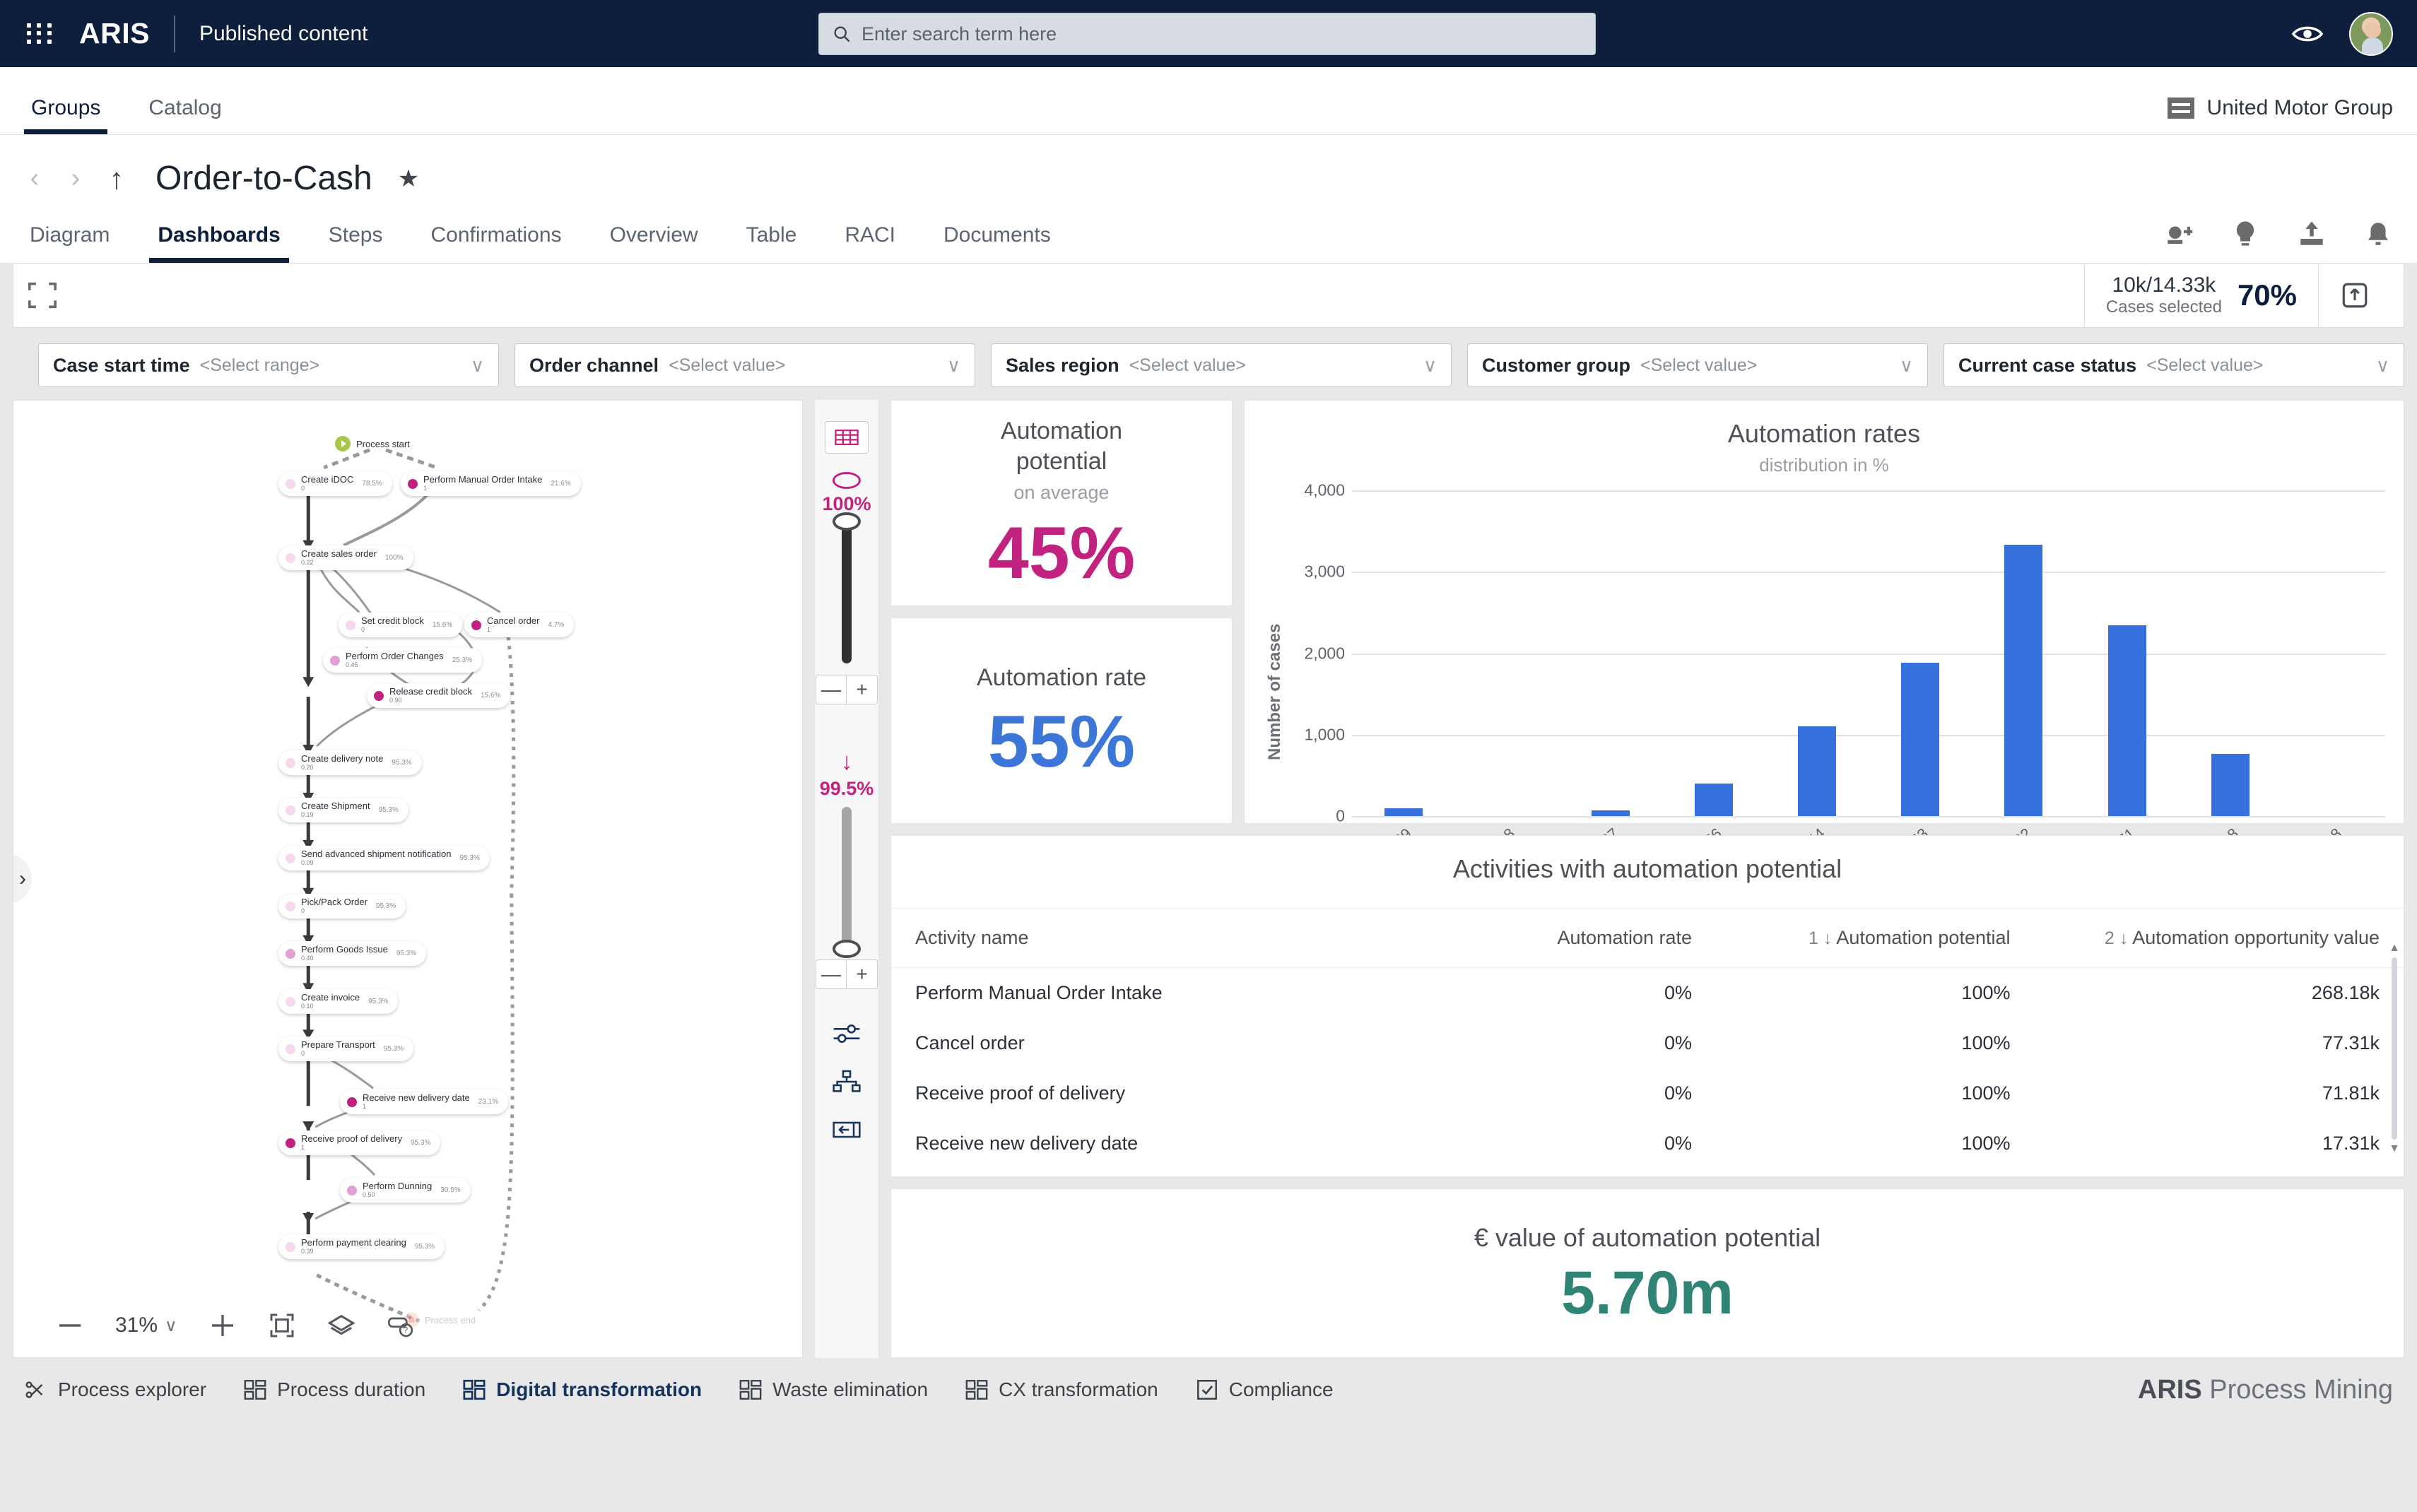  What do you see at coordinates (345, 558) in the screenshot?
I see `diagram-node: Create sales order 0.22 100%` at bounding box center [345, 558].